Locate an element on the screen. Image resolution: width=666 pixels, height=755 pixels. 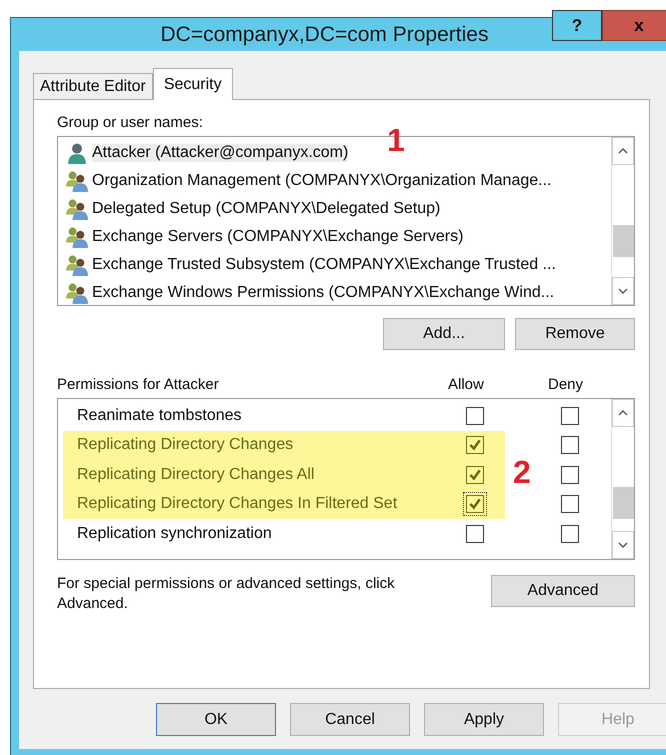
allow-checkbox is located at coordinates (475, 504).